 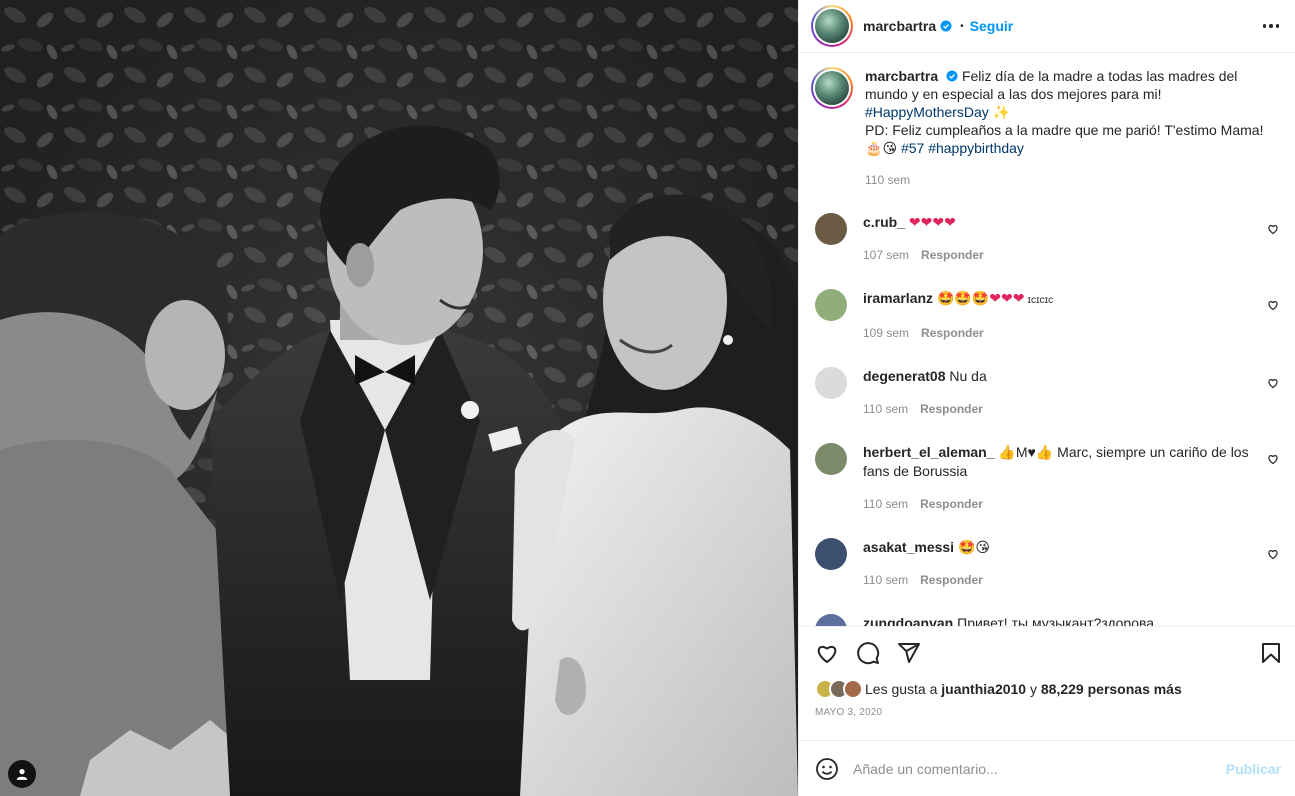 I want to click on emoji-sparkles-icon: ✨, so click(x=1001, y=112).